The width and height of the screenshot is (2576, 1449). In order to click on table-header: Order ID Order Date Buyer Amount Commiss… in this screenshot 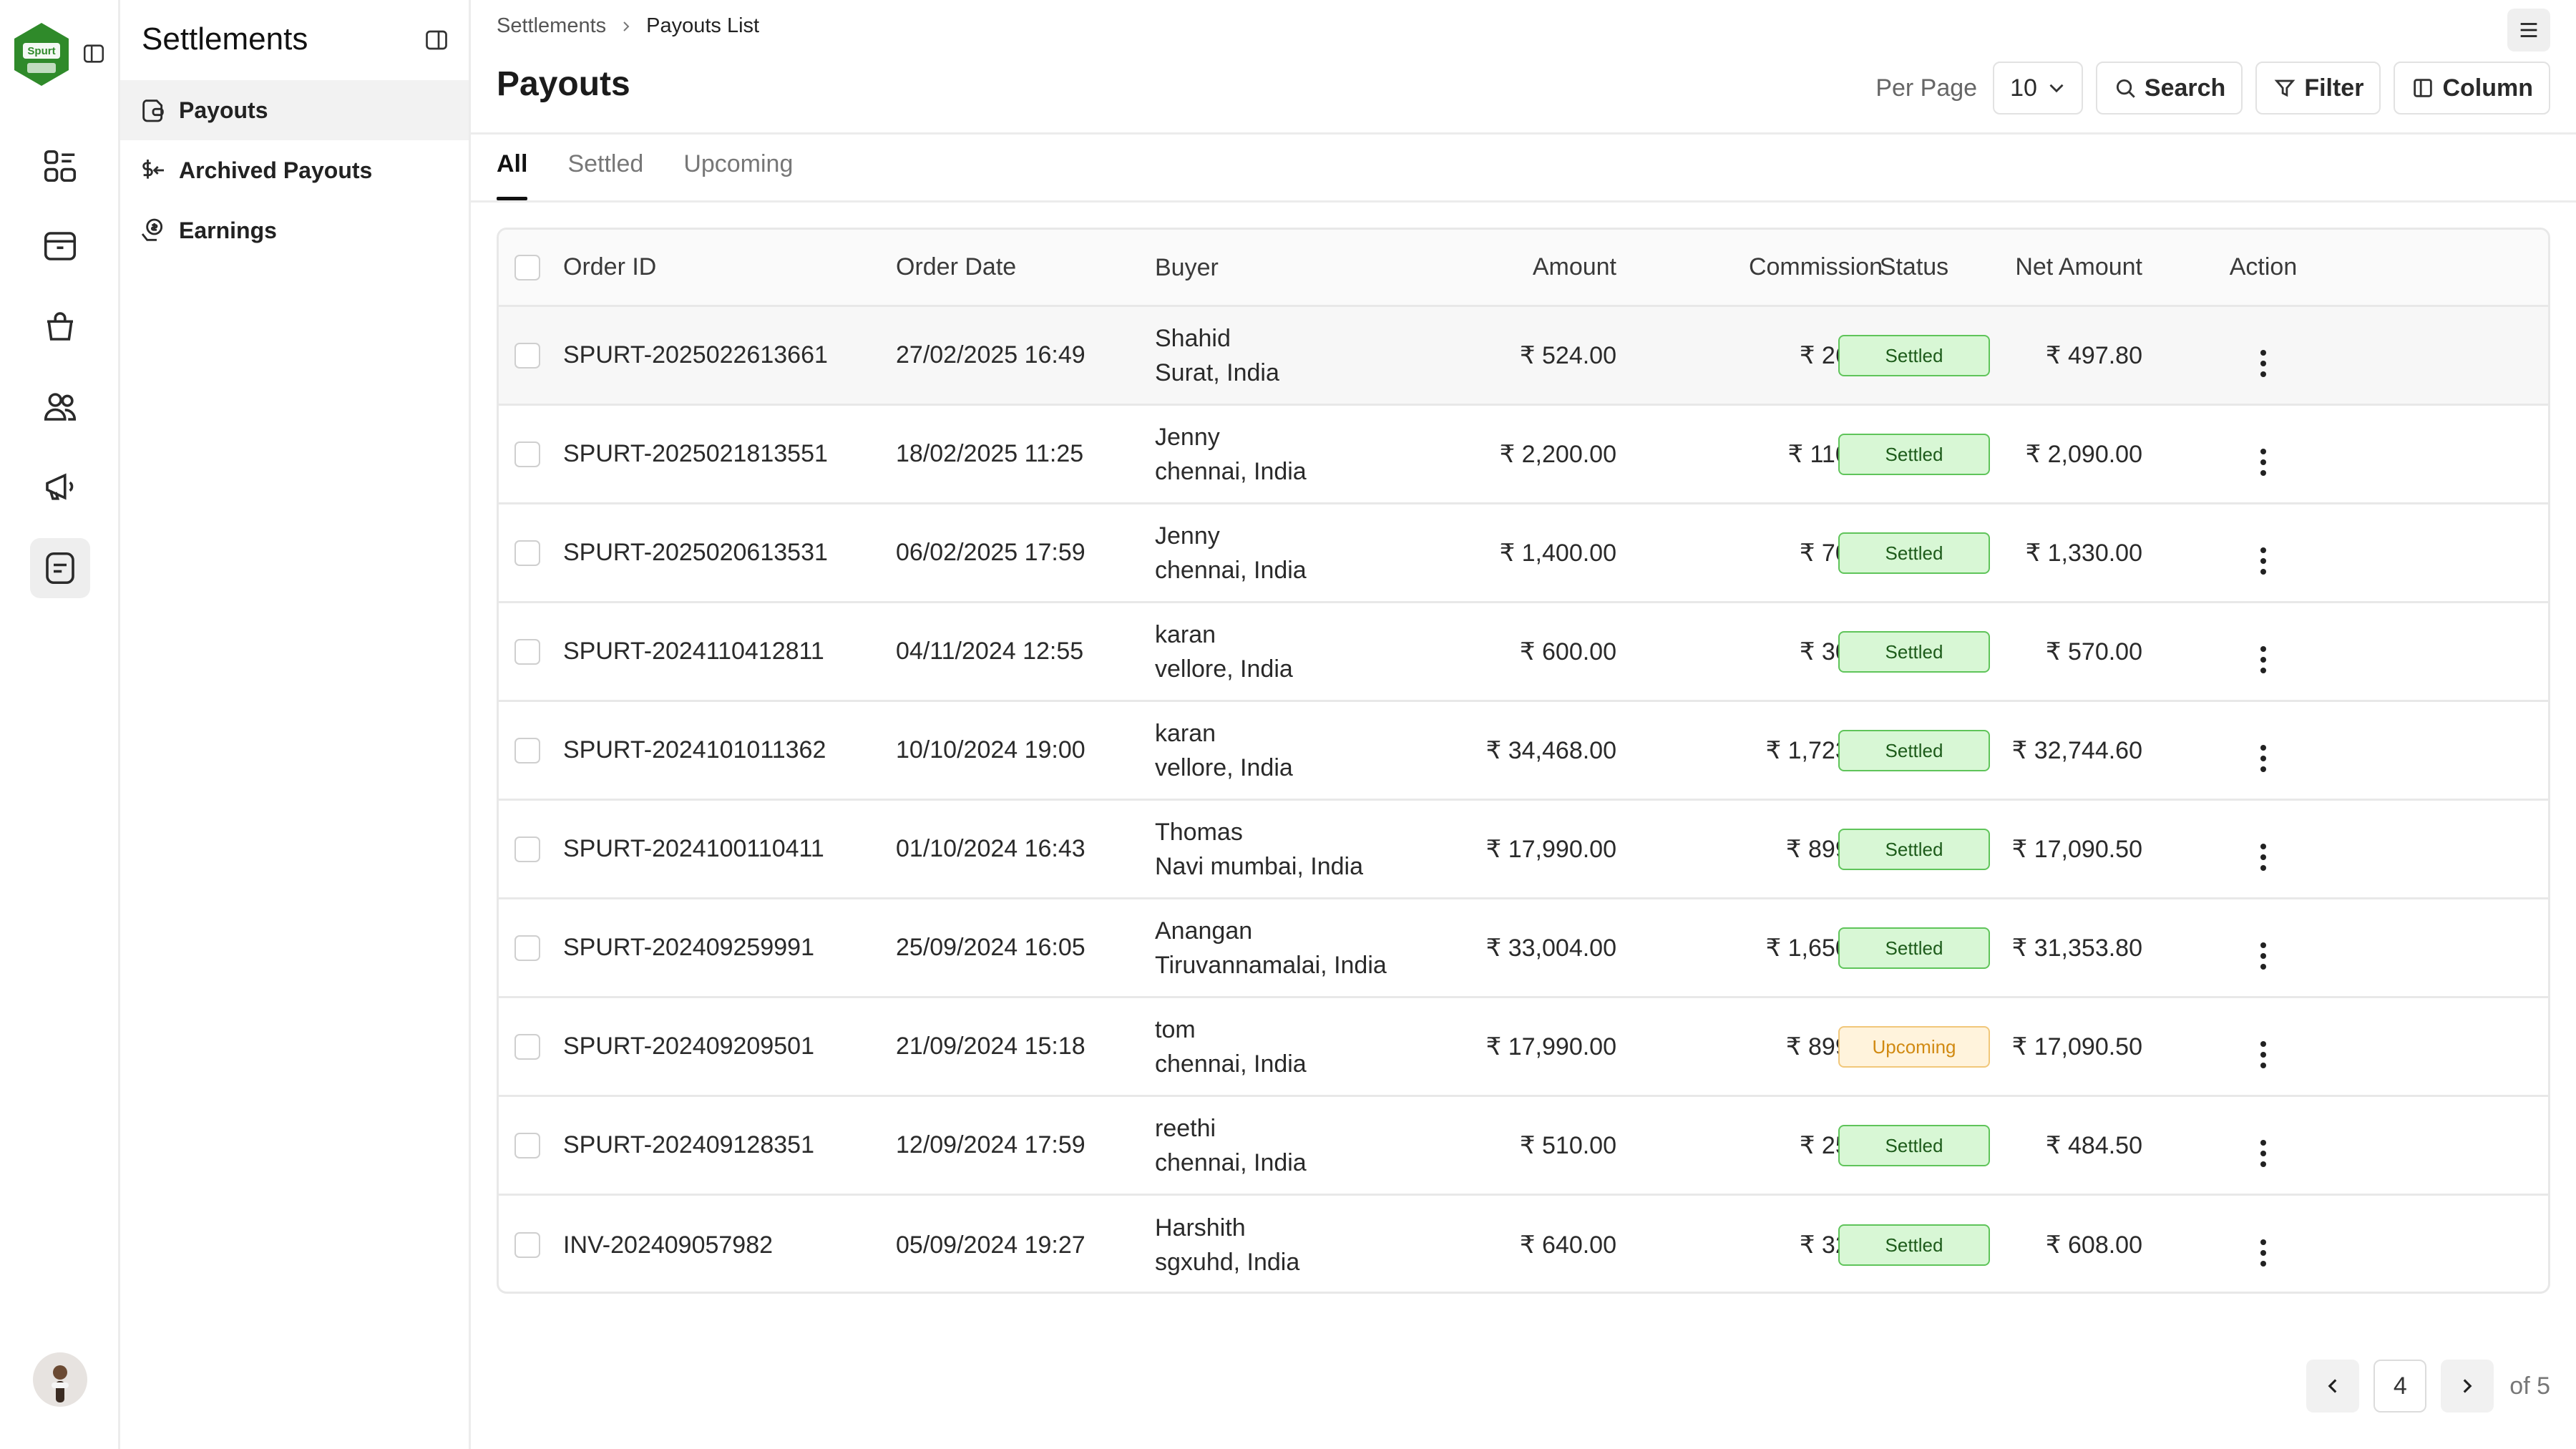, I will do `click(1523, 268)`.